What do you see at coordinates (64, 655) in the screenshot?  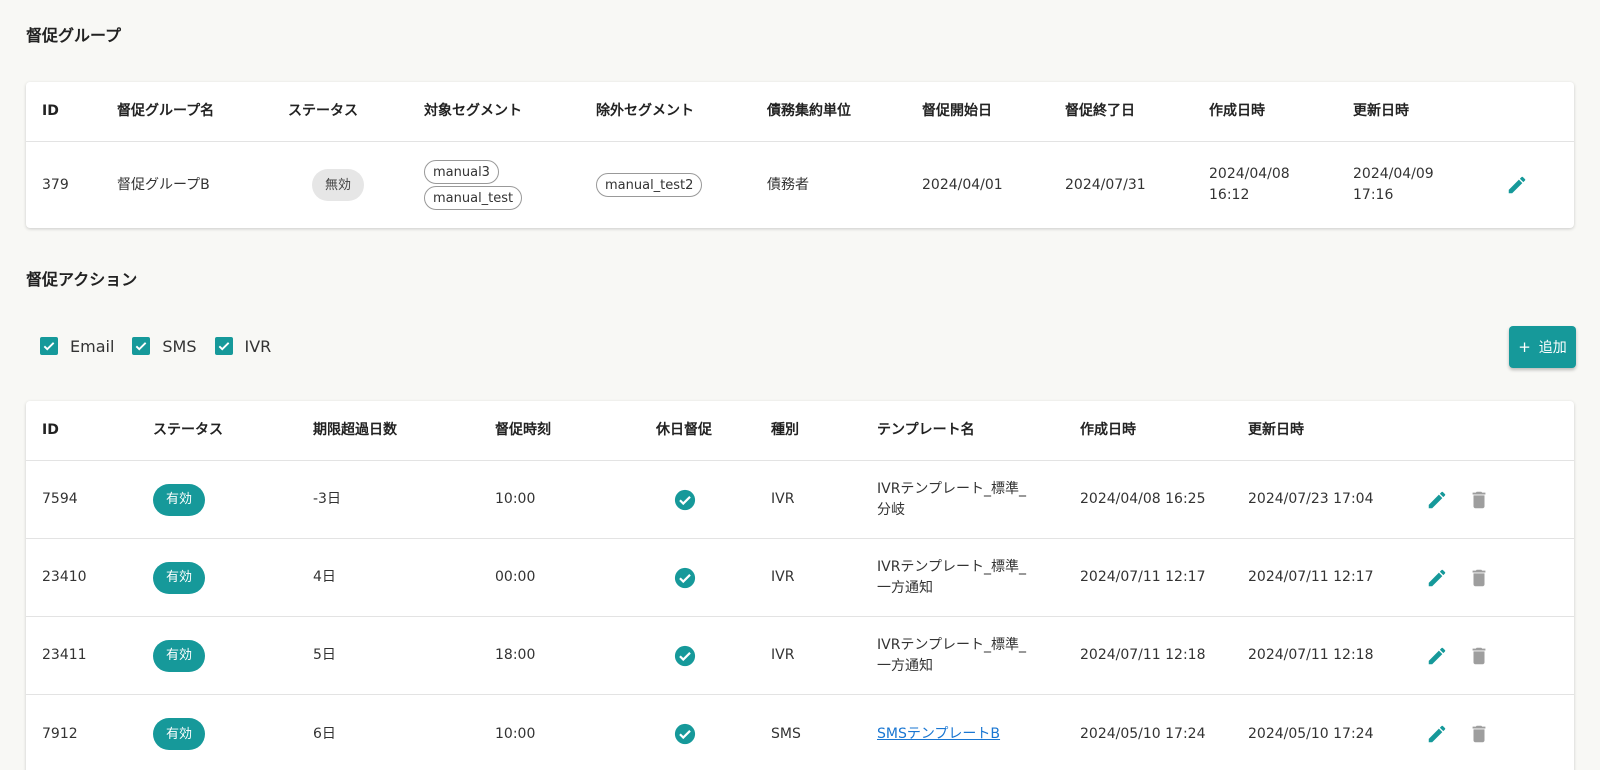 I see `action-id: 23411` at bounding box center [64, 655].